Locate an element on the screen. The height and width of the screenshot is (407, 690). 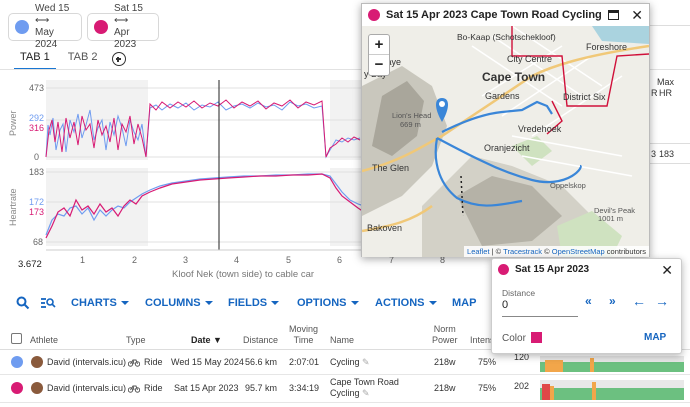
popup-header: Sat 15 Apr 2023 is located at coordinates (543, 269).